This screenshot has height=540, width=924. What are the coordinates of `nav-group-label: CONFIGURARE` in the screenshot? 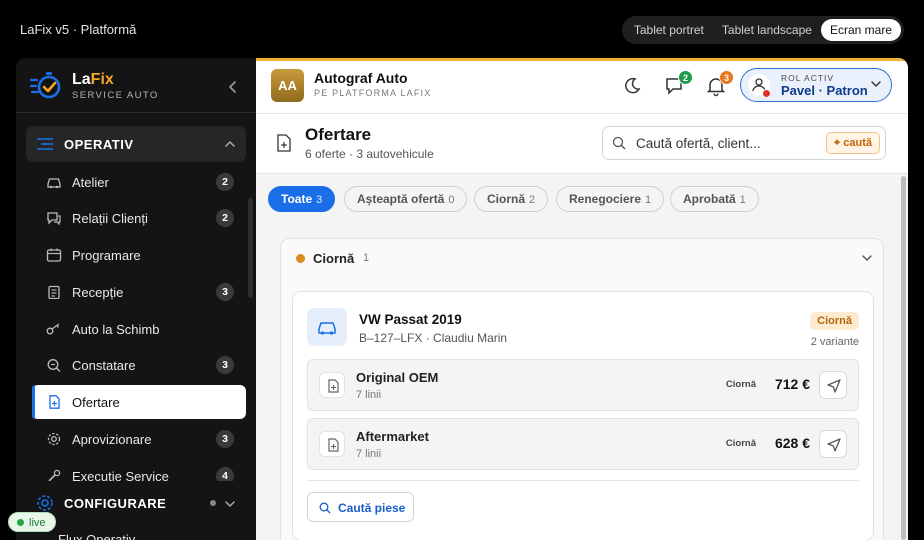 It's located at (115, 503).